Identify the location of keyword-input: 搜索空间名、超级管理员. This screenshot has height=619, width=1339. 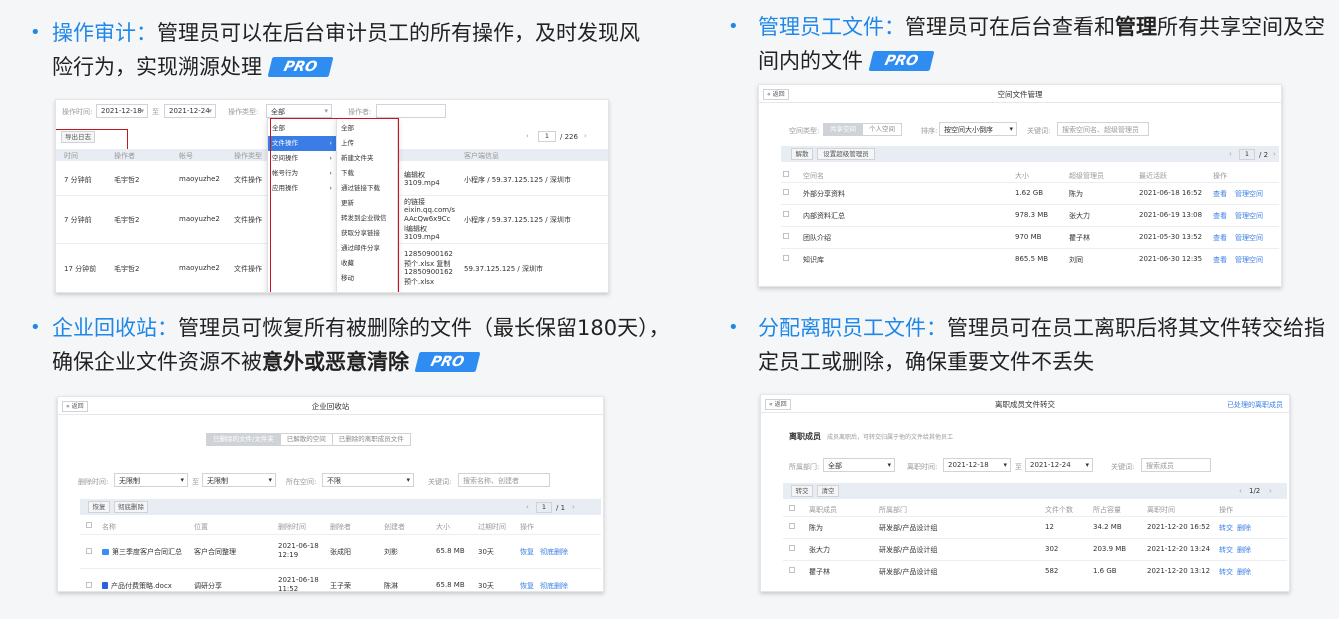
(1103, 129).